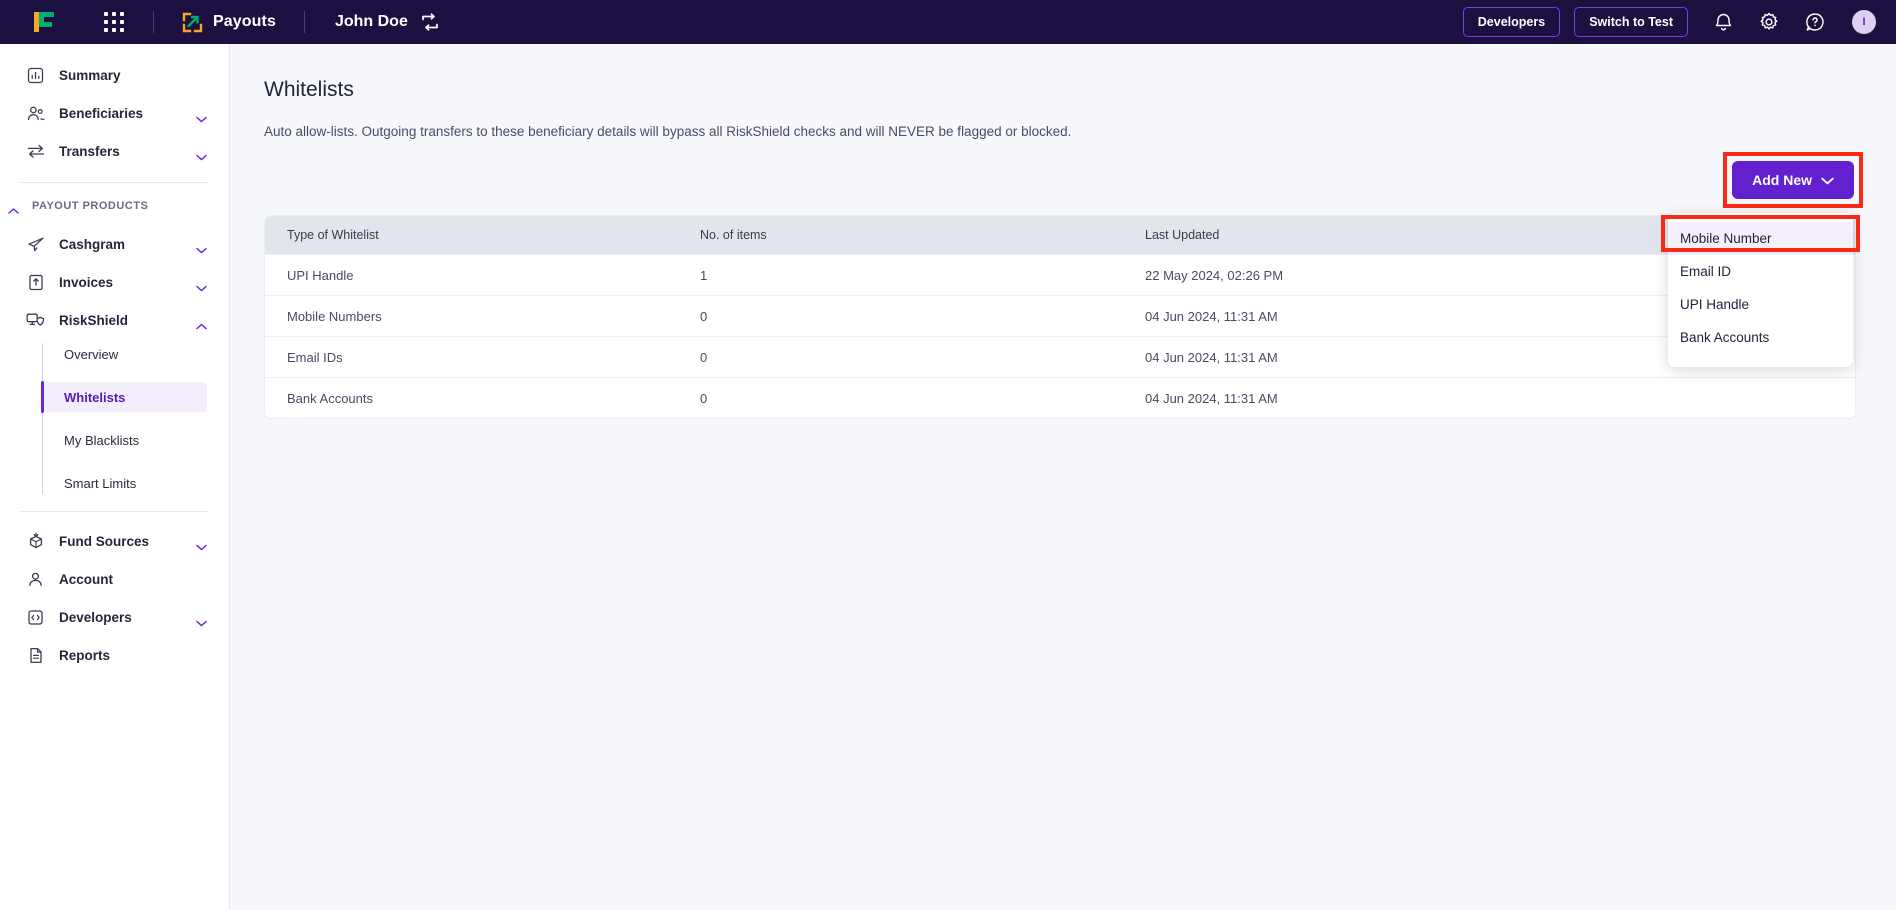  I want to click on account-name: John Doe, so click(371, 21).